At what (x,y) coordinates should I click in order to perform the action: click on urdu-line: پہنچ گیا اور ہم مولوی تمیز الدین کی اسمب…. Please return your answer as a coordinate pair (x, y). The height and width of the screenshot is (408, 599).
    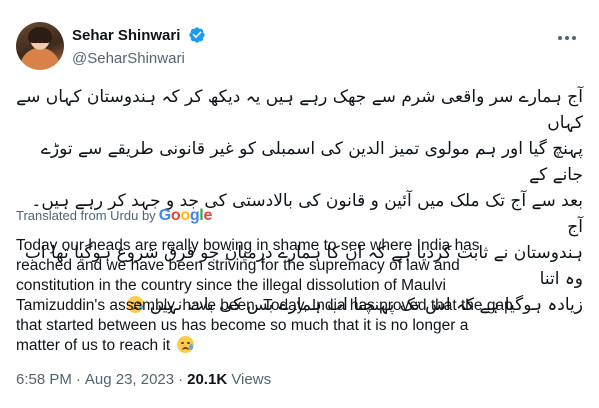
    Looking at the image, I should click on (311, 162).